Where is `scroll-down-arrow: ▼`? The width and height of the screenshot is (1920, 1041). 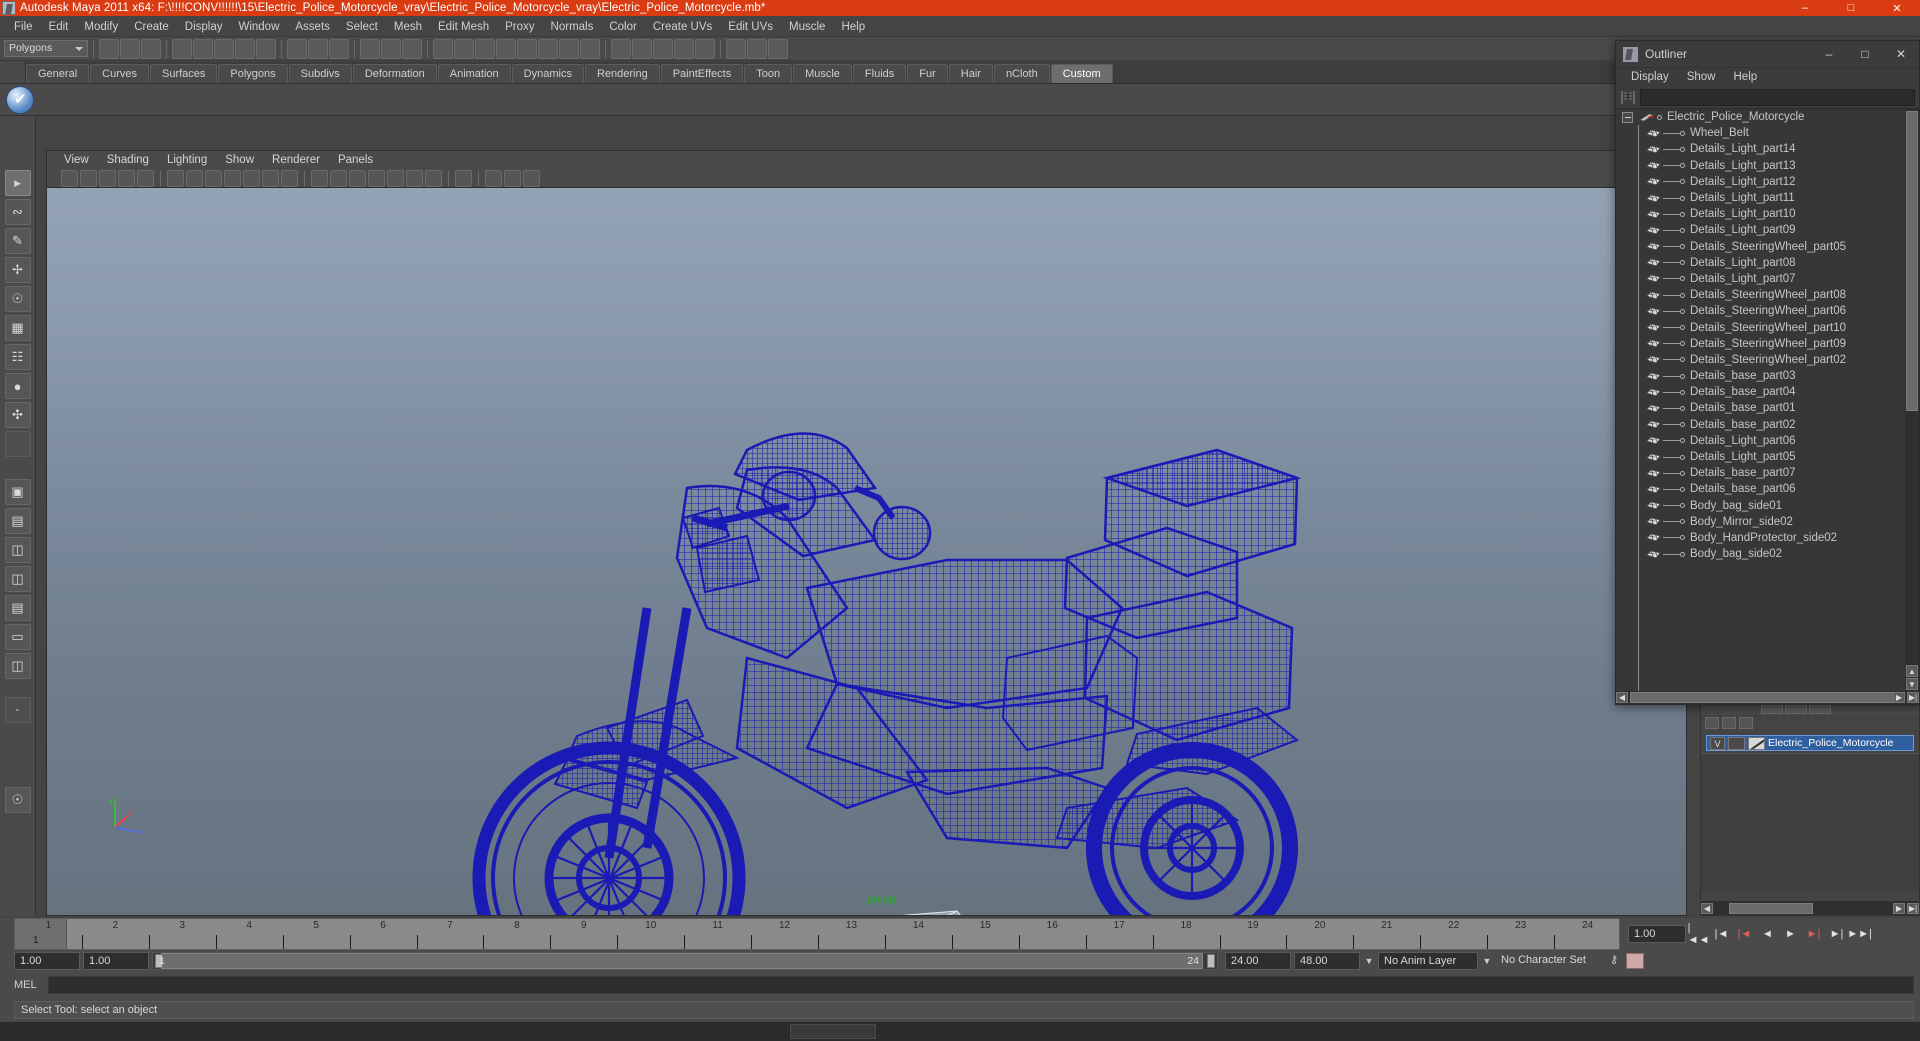 scroll-down-arrow: ▼ is located at coordinates (1912, 684).